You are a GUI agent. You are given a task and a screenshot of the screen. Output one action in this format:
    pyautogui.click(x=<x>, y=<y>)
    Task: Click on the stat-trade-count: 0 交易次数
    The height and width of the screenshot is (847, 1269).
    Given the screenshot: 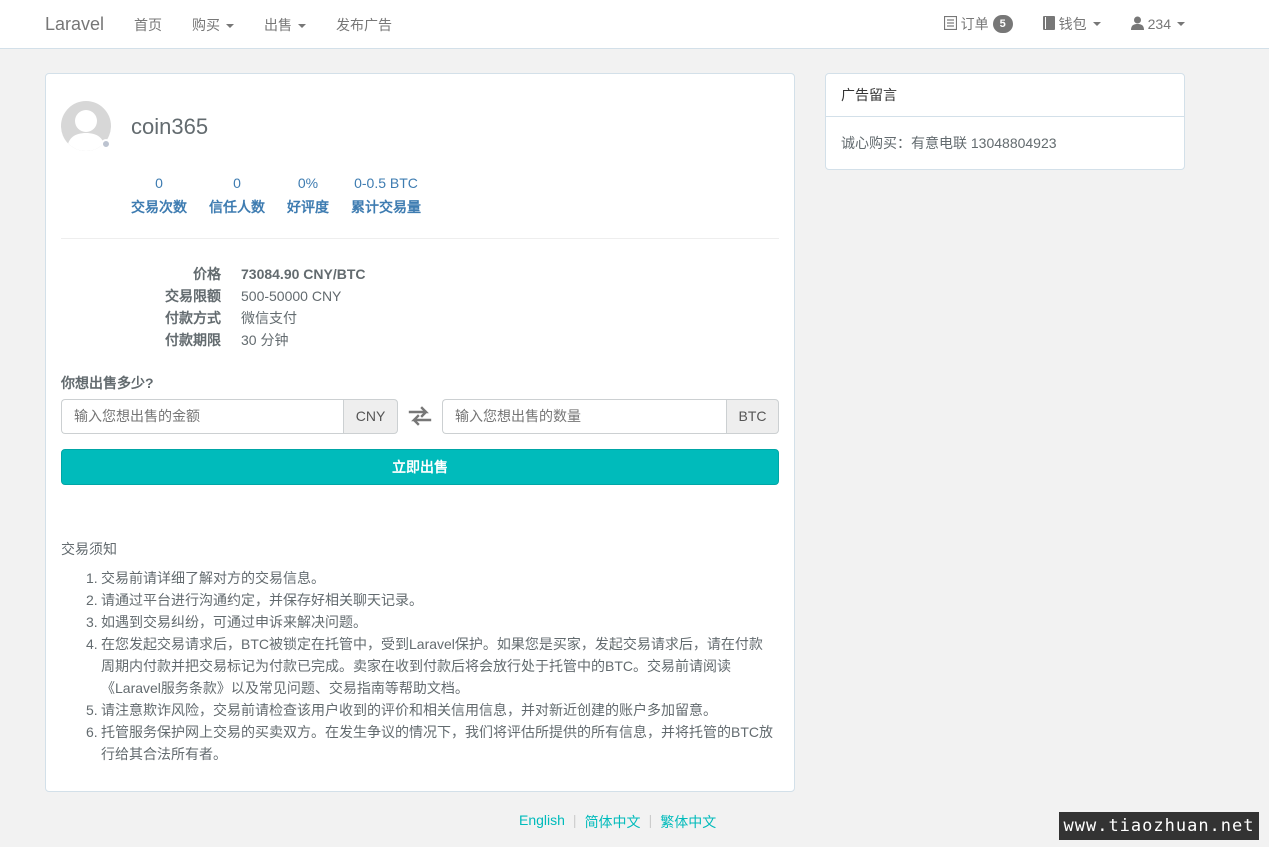 What is the action you would take?
    pyautogui.click(x=159, y=196)
    